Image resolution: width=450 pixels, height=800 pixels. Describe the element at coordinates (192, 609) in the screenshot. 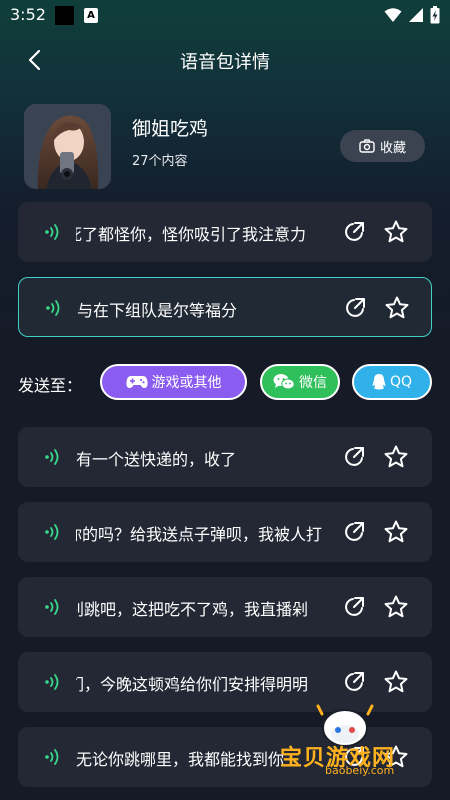

I see `voice-text: 别跳吧，这把吃不了鸡，我直播剁` at that location.